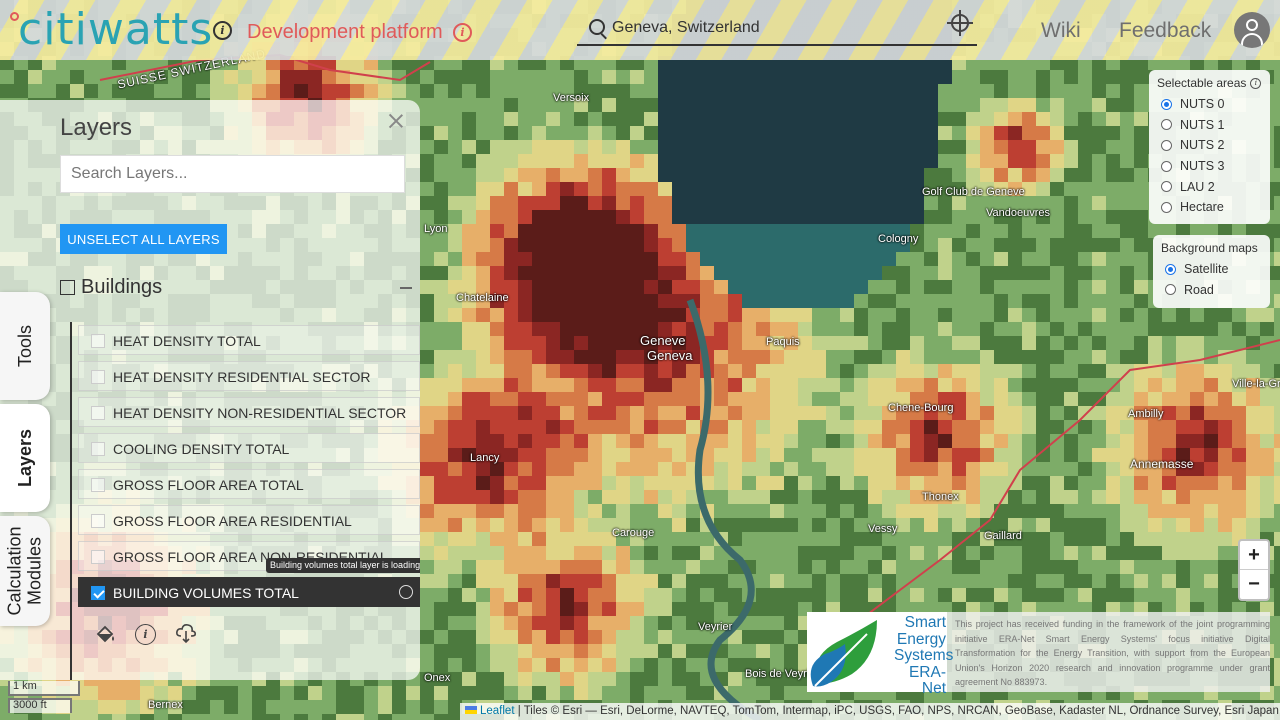 The image size is (1280, 720). What do you see at coordinates (633, 533) in the screenshot?
I see `map-label: Carouge` at bounding box center [633, 533].